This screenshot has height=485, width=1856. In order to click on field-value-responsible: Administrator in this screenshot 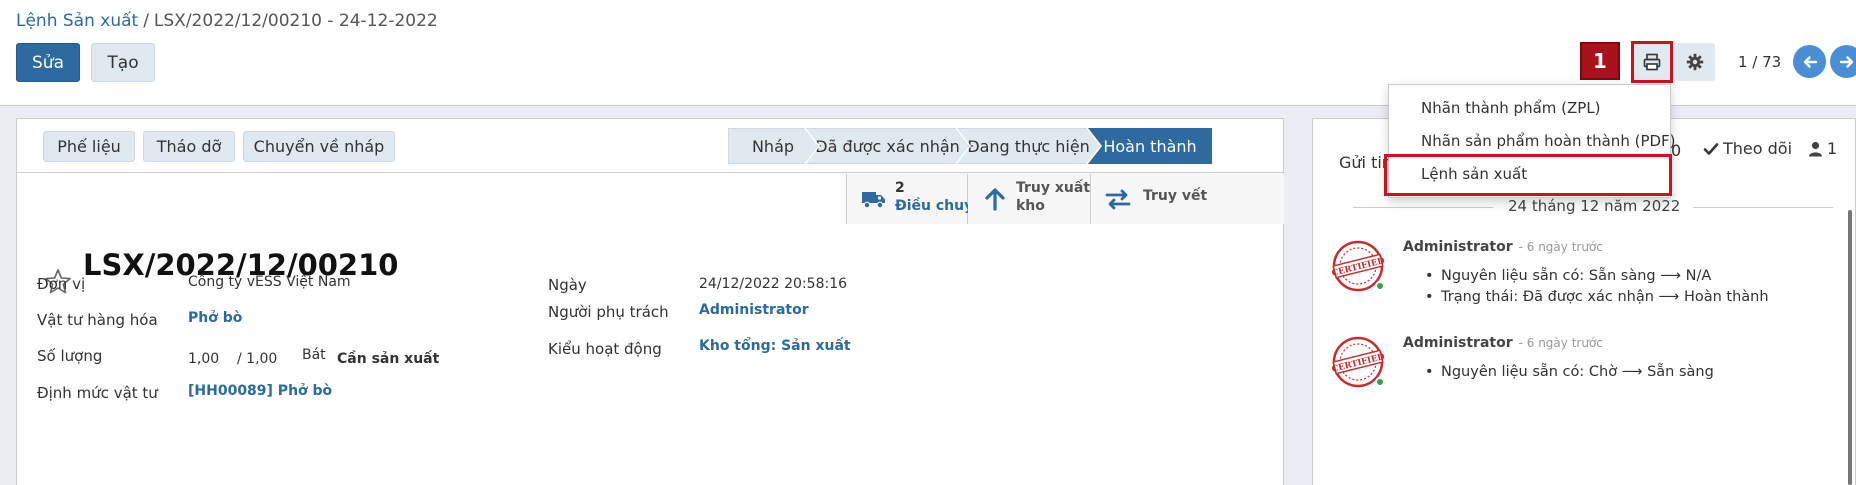, I will do `click(754, 310)`.